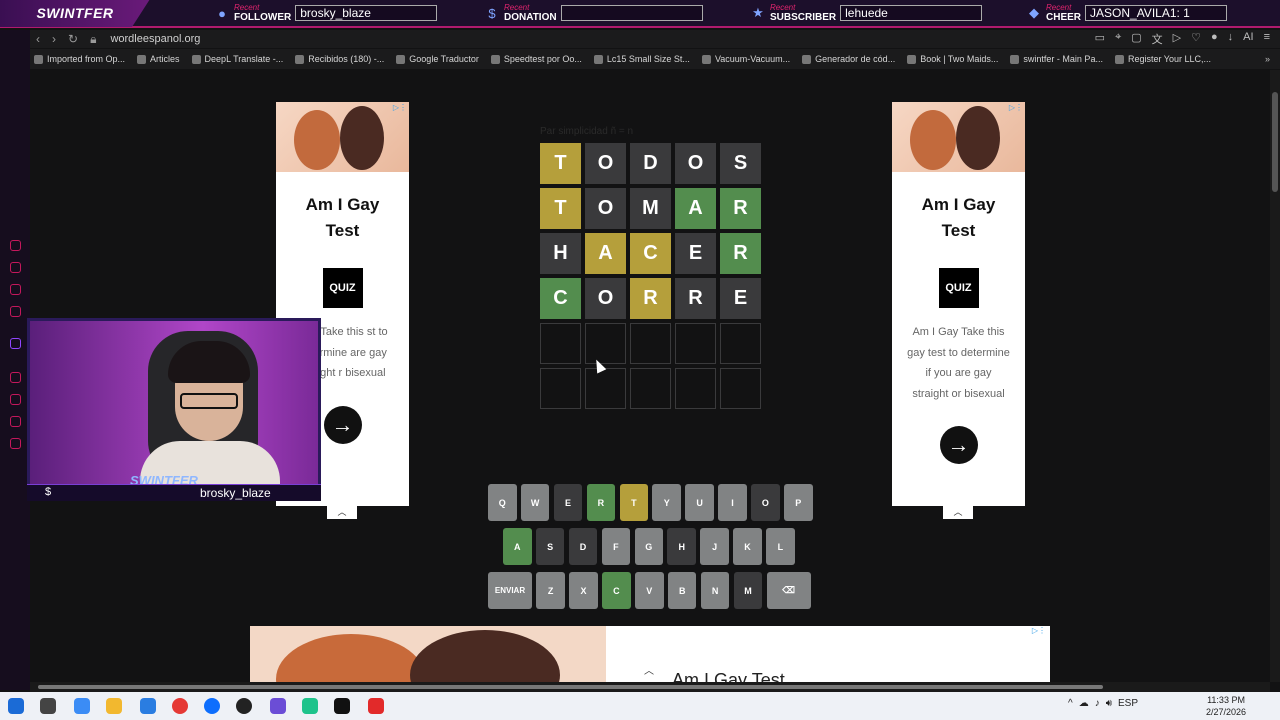  What do you see at coordinates (1226, 706) in the screenshot?
I see `clock: 11:33 PM 2/27/2026` at bounding box center [1226, 706].